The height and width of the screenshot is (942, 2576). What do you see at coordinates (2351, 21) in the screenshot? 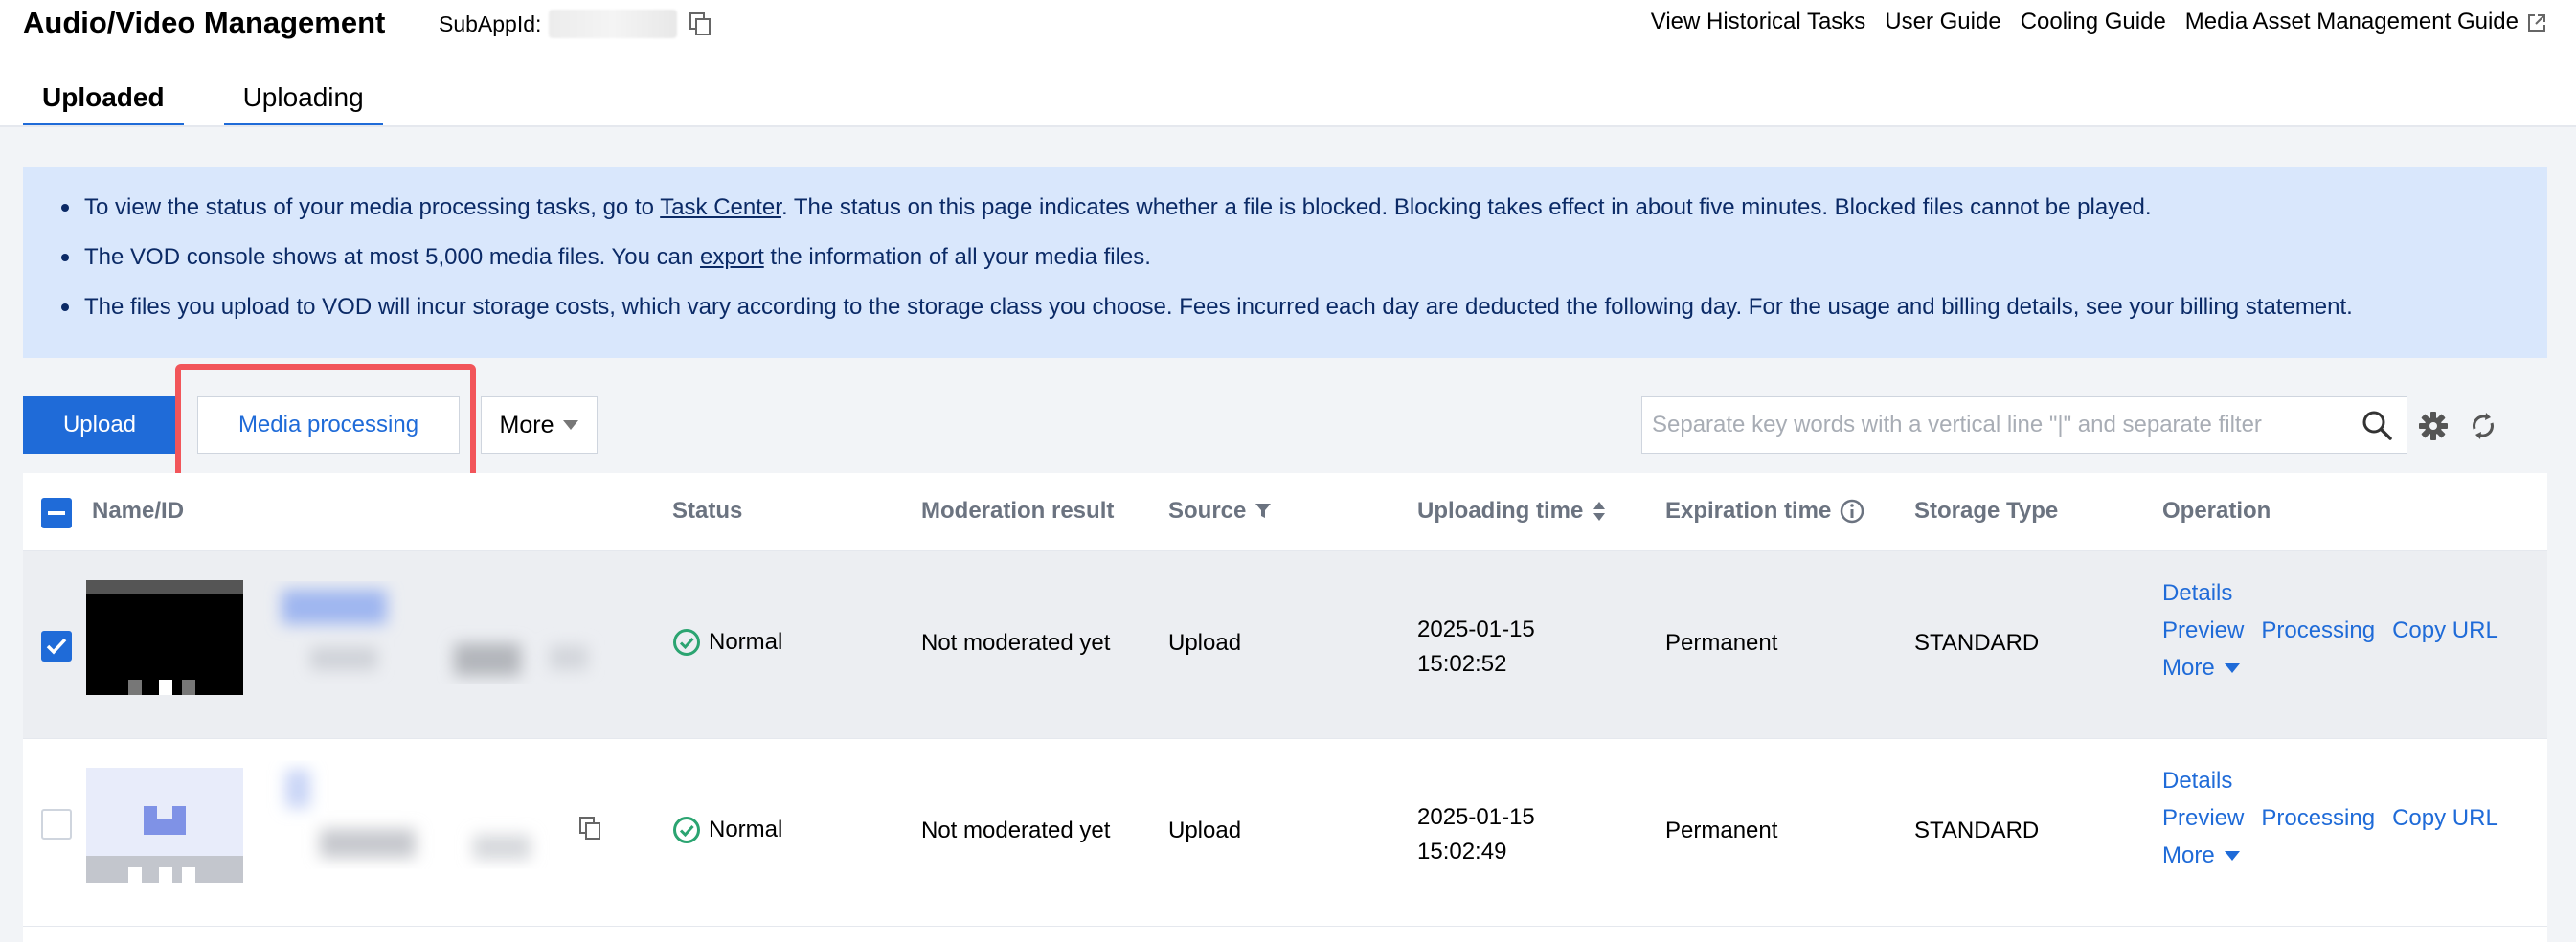
I see `link-media-asset-guide-label: Media Asset Management Guide` at bounding box center [2351, 21].